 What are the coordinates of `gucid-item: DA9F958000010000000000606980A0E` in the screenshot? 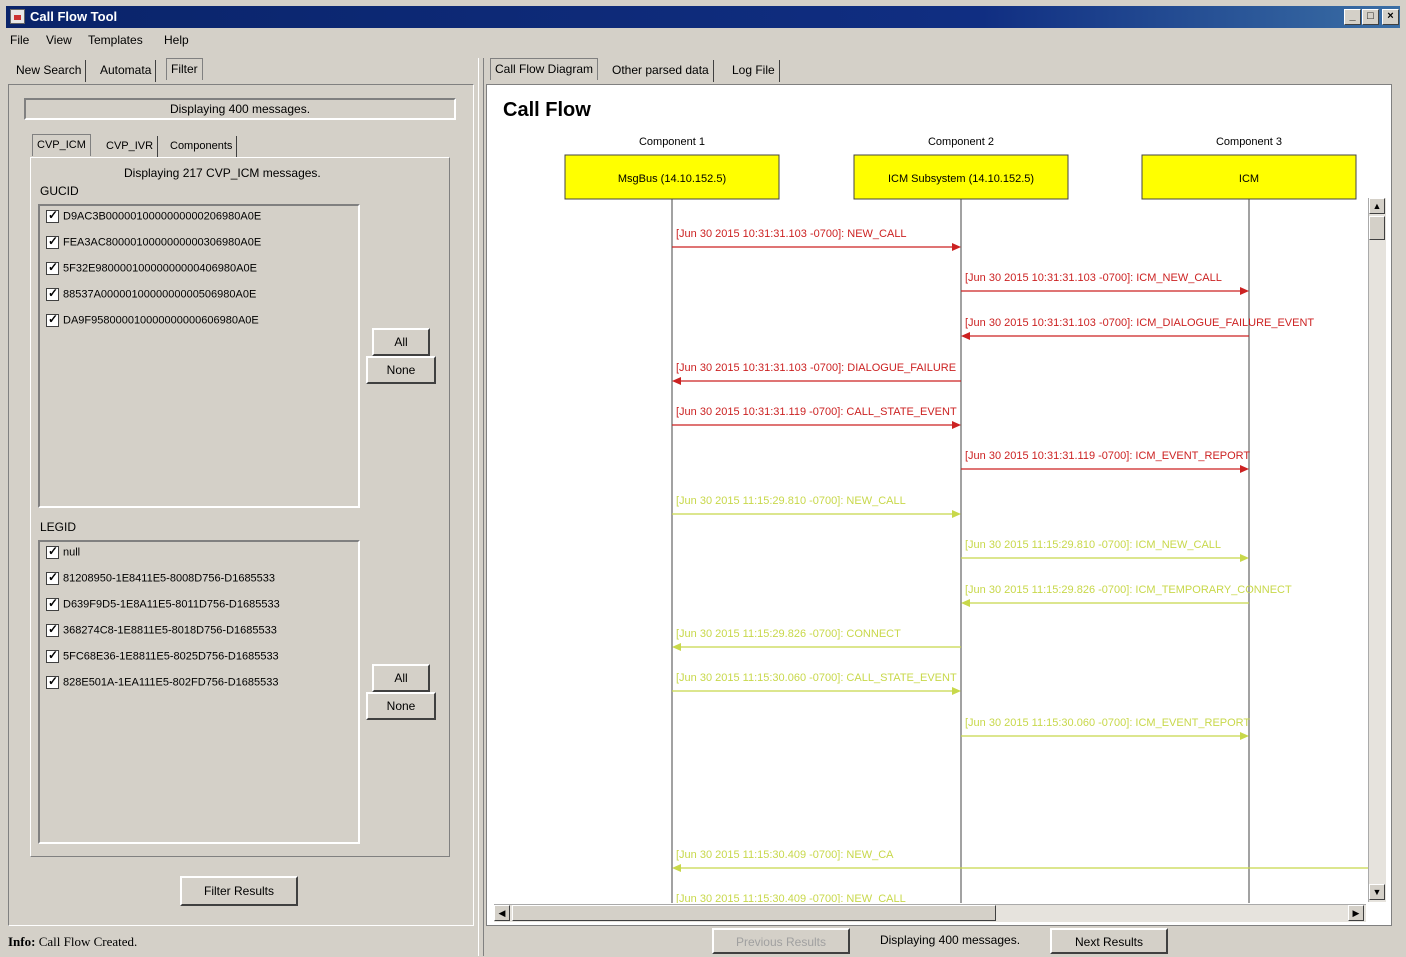 It's located at (152, 323).